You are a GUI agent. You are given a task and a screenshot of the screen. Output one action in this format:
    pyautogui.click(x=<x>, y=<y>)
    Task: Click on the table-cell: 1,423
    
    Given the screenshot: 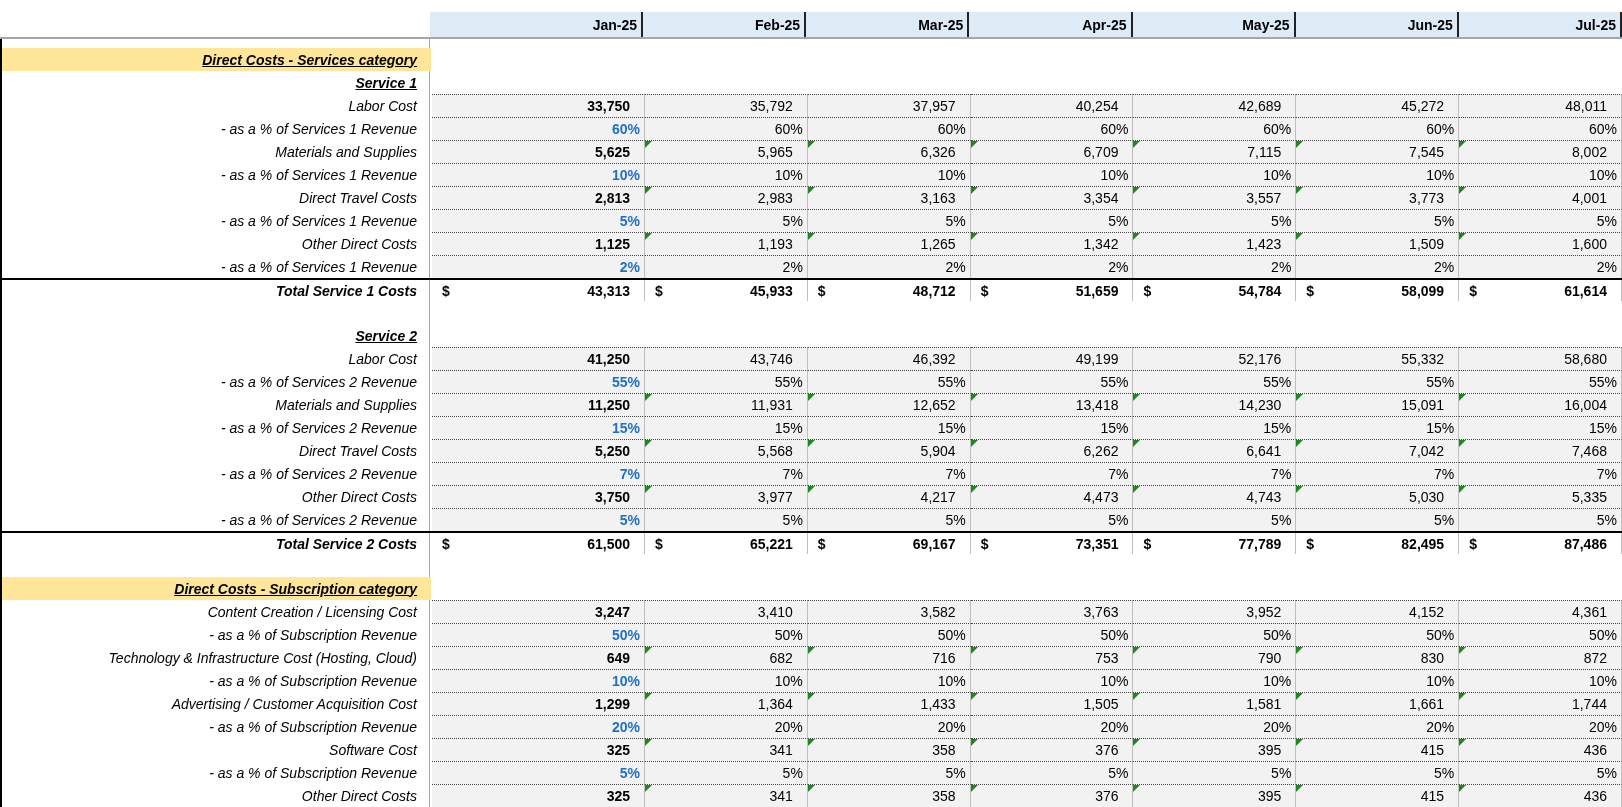 What is the action you would take?
    pyautogui.click(x=1215, y=243)
    